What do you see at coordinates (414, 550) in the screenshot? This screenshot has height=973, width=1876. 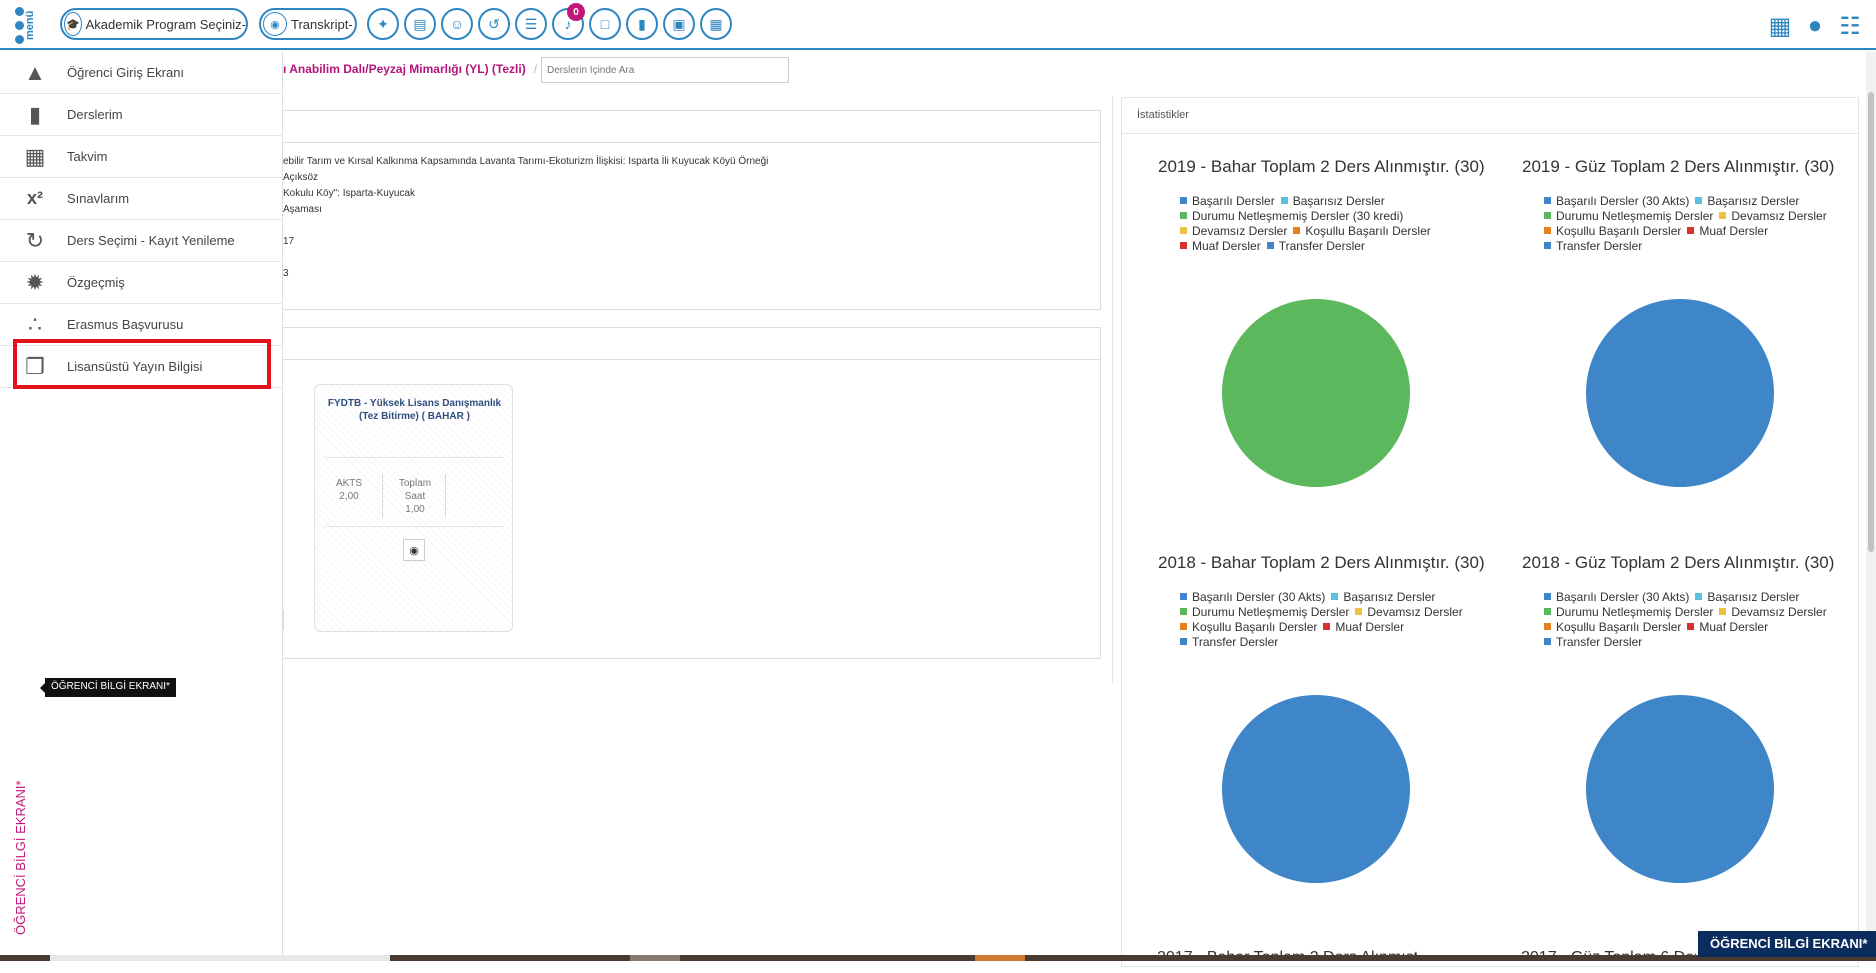 I see `view-course-button: ◉` at bounding box center [414, 550].